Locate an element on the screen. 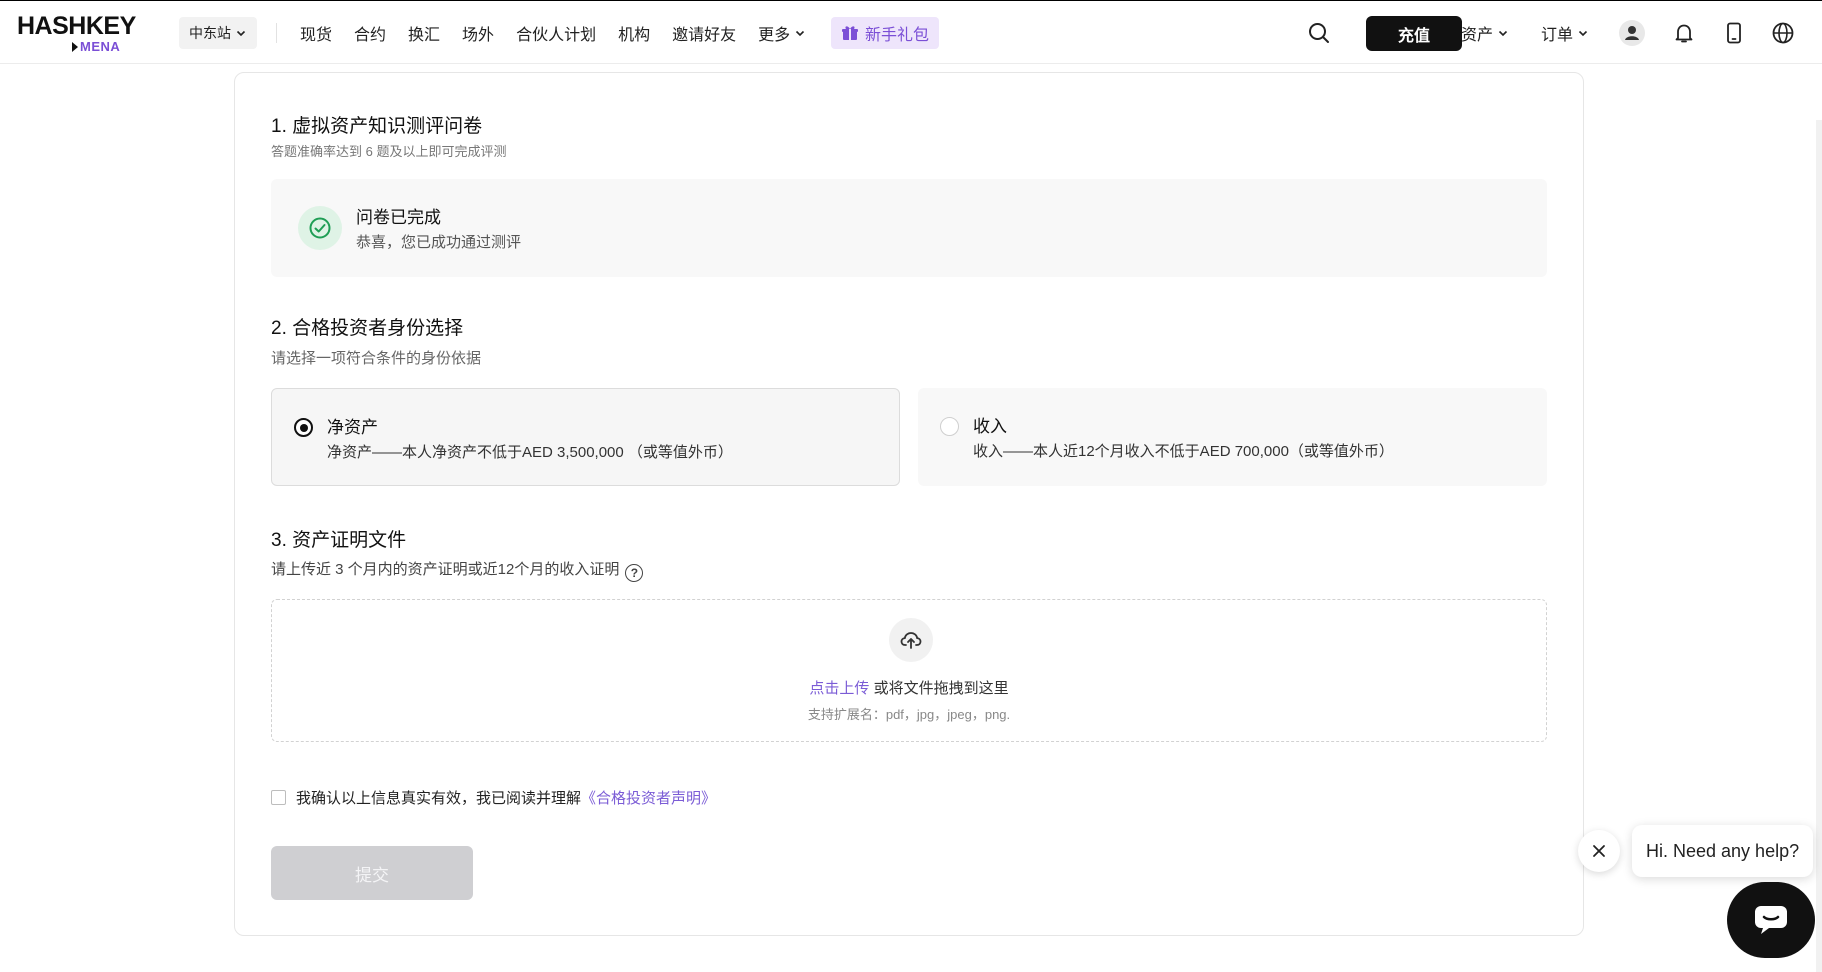  user-icon is located at coordinates (1632, 33).